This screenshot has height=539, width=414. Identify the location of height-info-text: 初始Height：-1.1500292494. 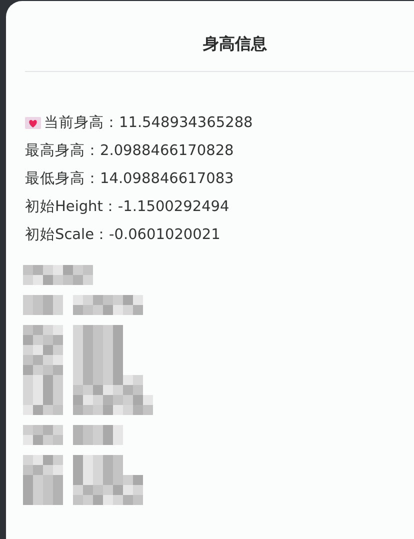
(127, 207).